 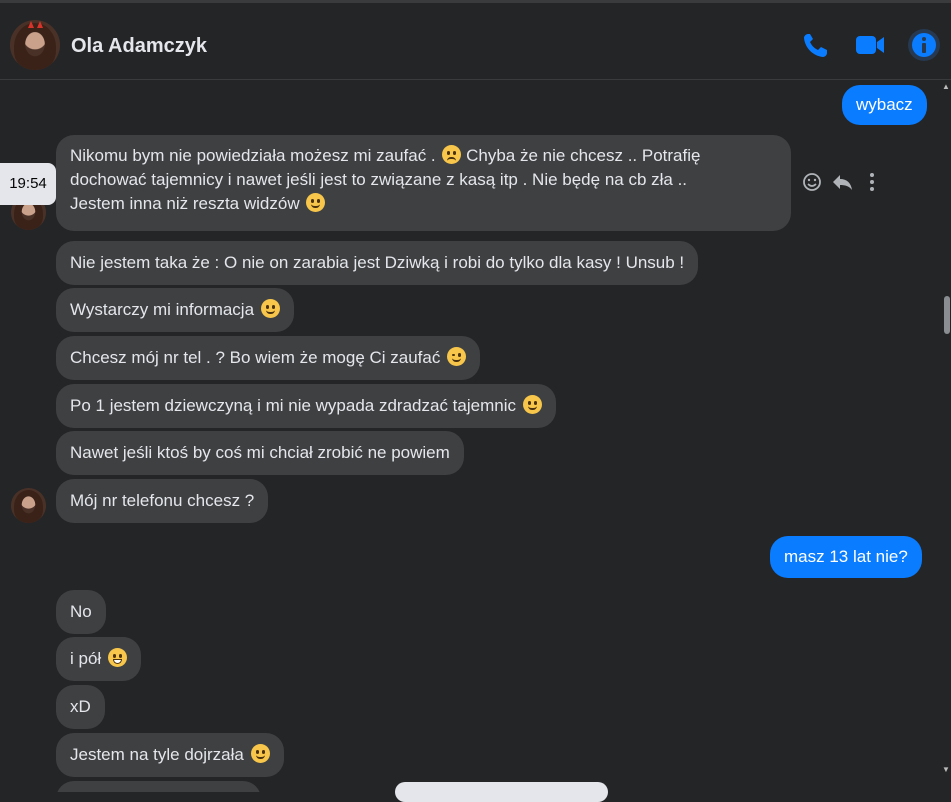 What do you see at coordinates (872, 184) in the screenshot?
I see `more-icon` at bounding box center [872, 184].